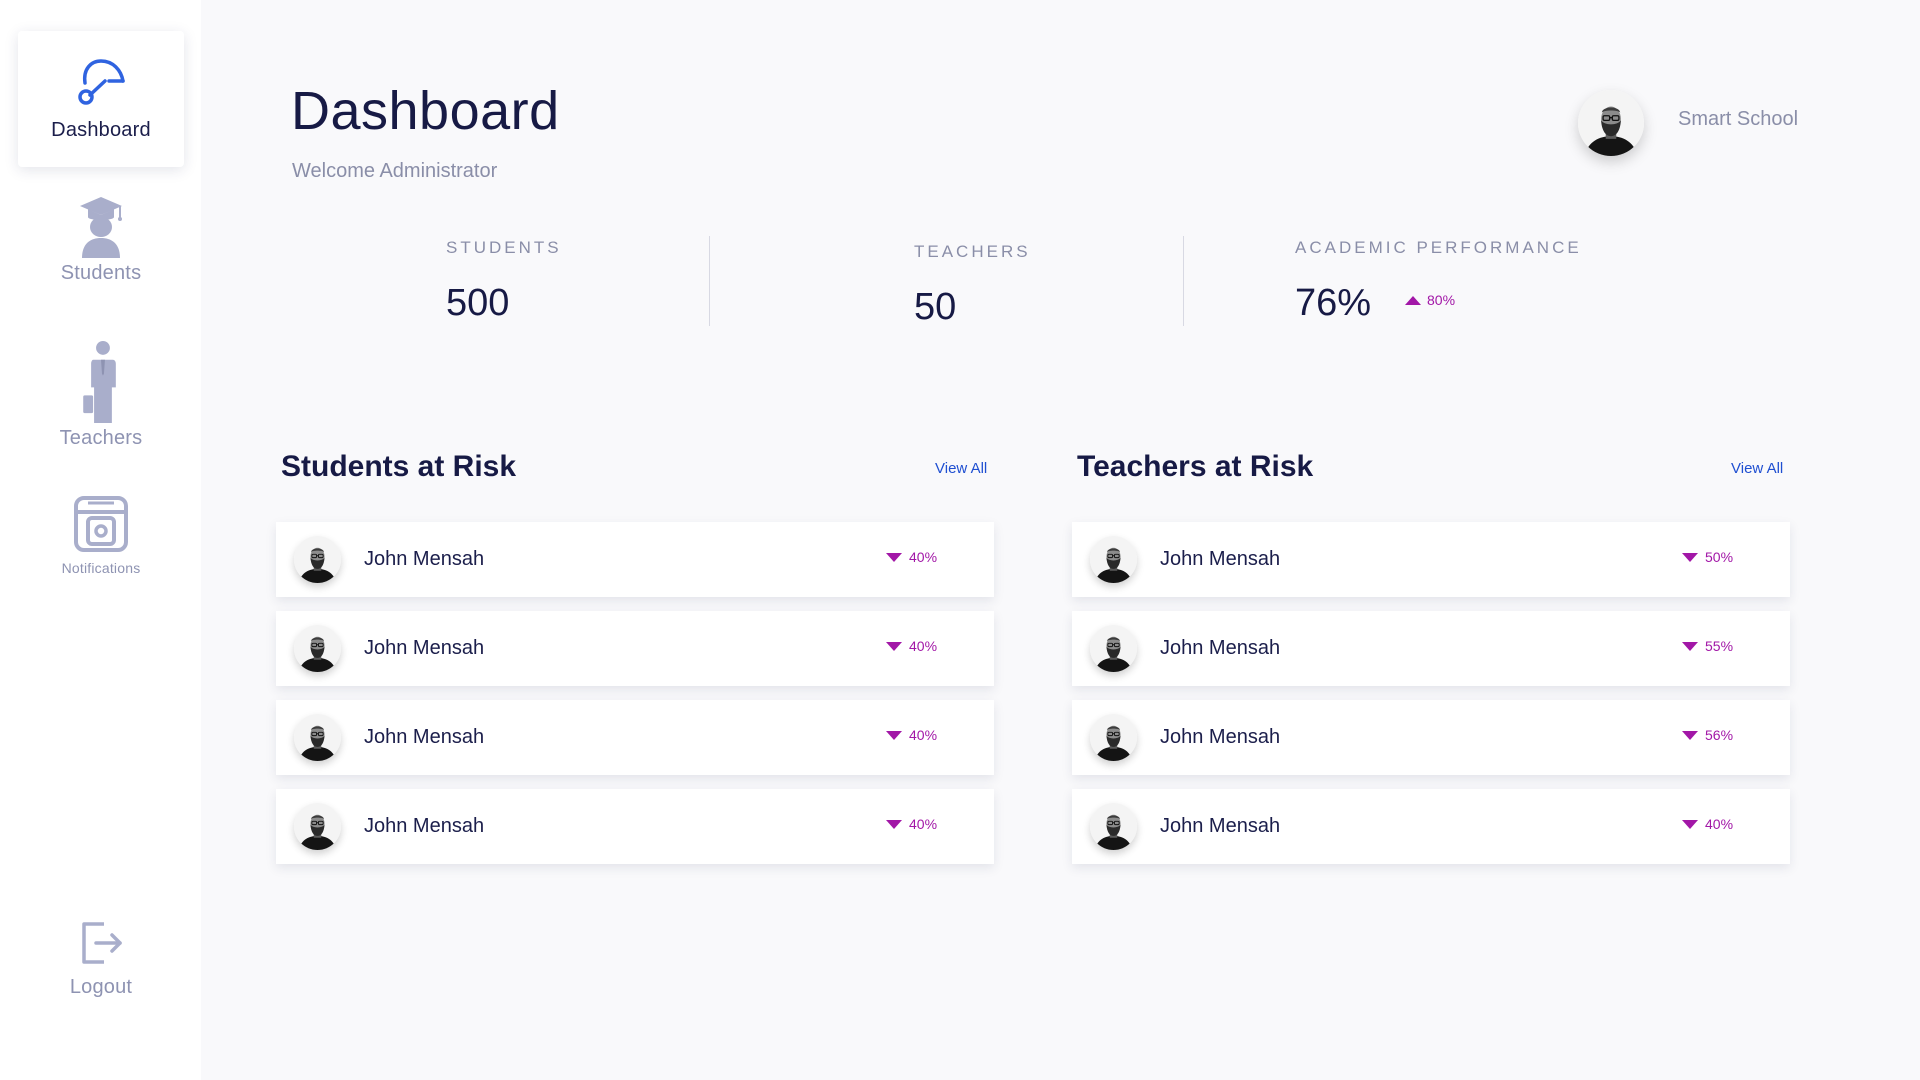  I want to click on list-item: John Mensah 50%, so click(1431, 559).